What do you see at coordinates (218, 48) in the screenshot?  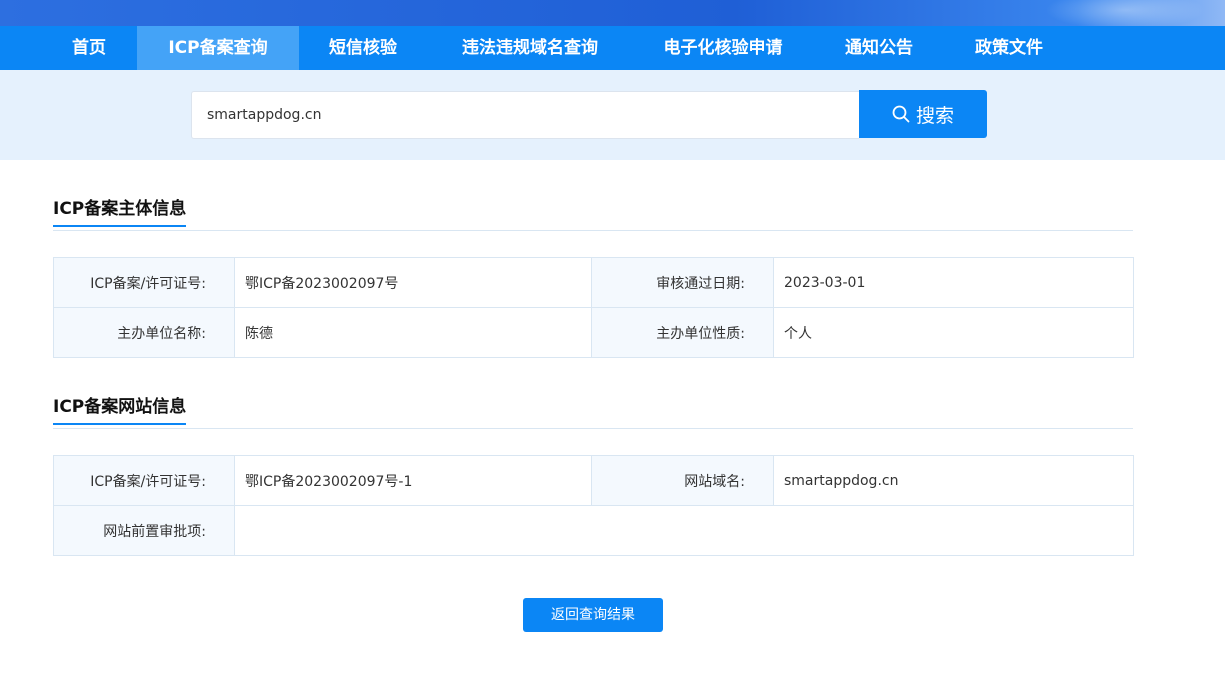 I see `nav-item-icp-query: ICP备案查询` at bounding box center [218, 48].